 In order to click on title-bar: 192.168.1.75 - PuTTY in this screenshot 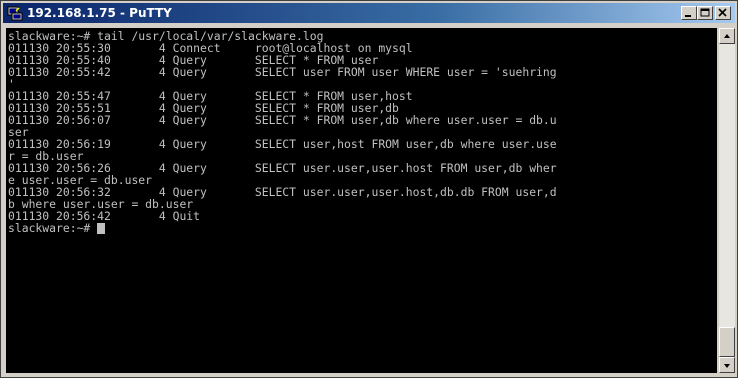, I will do `click(369, 13)`.